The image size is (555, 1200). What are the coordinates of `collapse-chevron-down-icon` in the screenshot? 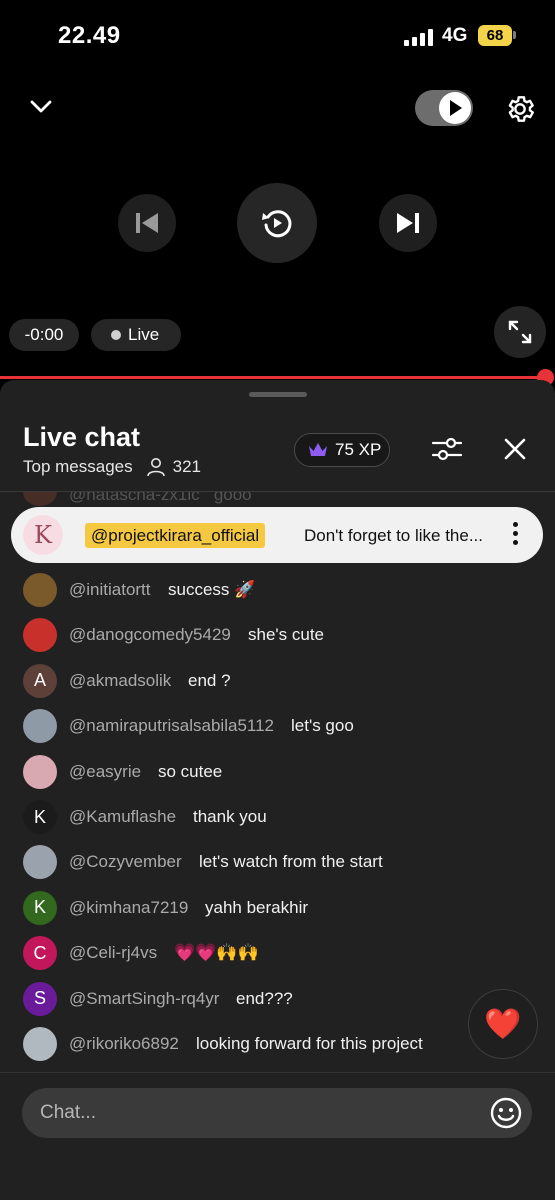 It's located at (41, 107).